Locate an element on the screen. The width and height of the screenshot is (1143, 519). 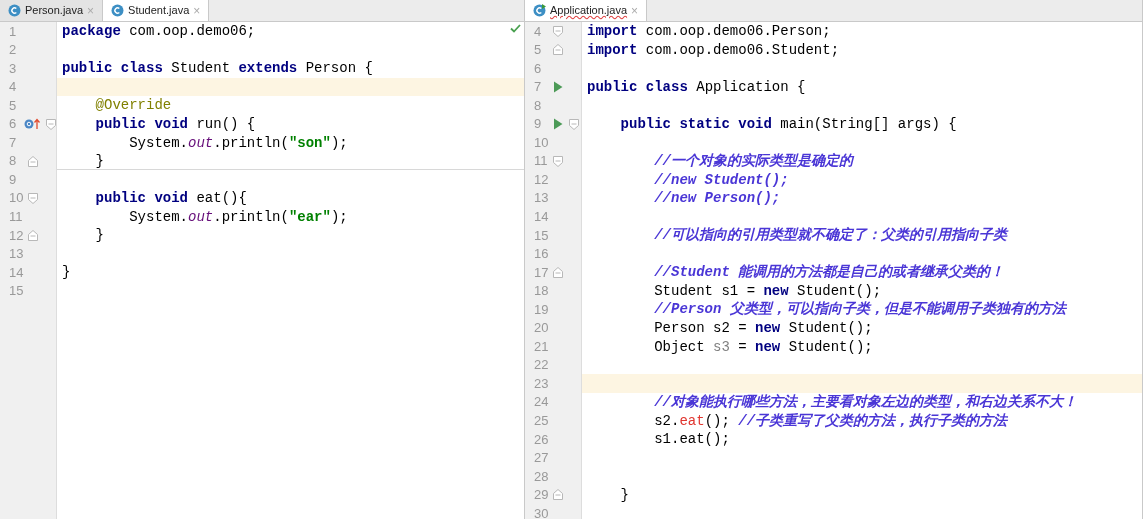
tab-label: Application.java is located at coordinates (589, 11).